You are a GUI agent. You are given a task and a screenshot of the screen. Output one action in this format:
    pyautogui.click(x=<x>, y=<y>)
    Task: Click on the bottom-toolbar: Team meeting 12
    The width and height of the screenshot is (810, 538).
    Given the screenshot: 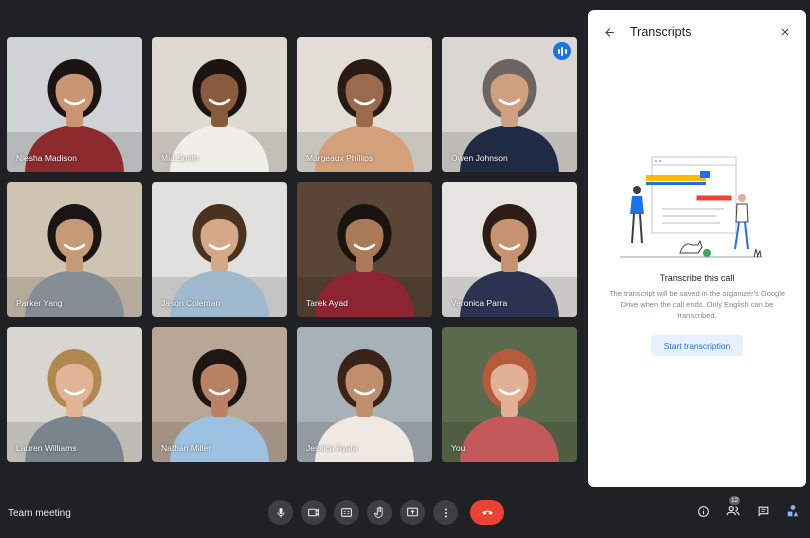 What is the action you would take?
    pyautogui.click(x=405, y=514)
    